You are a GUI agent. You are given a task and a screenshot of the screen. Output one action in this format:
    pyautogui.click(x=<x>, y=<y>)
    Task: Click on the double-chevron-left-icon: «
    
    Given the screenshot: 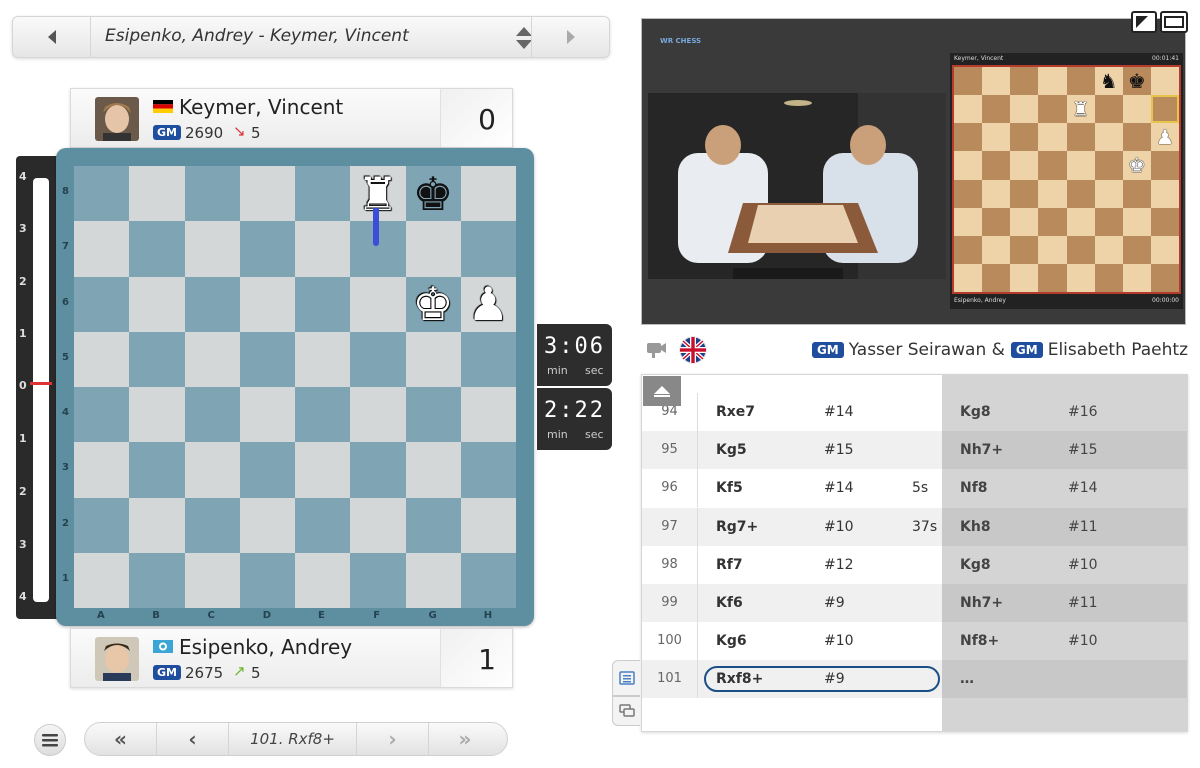 What is the action you would take?
    pyautogui.click(x=120, y=739)
    